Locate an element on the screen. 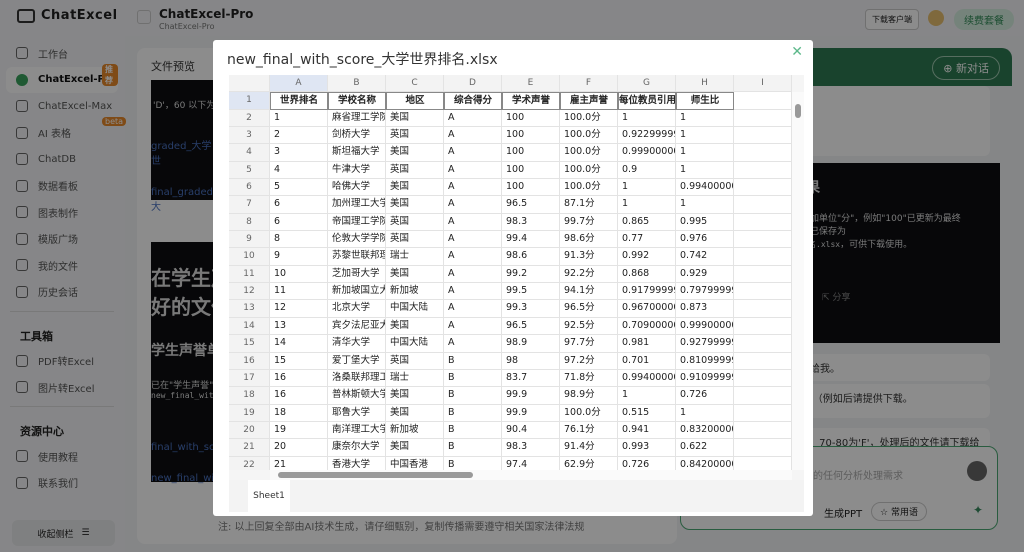 Image resolution: width=1024 pixels, height=552 pixels. table-cell: 世界排名 is located at coordinates (299, 101).